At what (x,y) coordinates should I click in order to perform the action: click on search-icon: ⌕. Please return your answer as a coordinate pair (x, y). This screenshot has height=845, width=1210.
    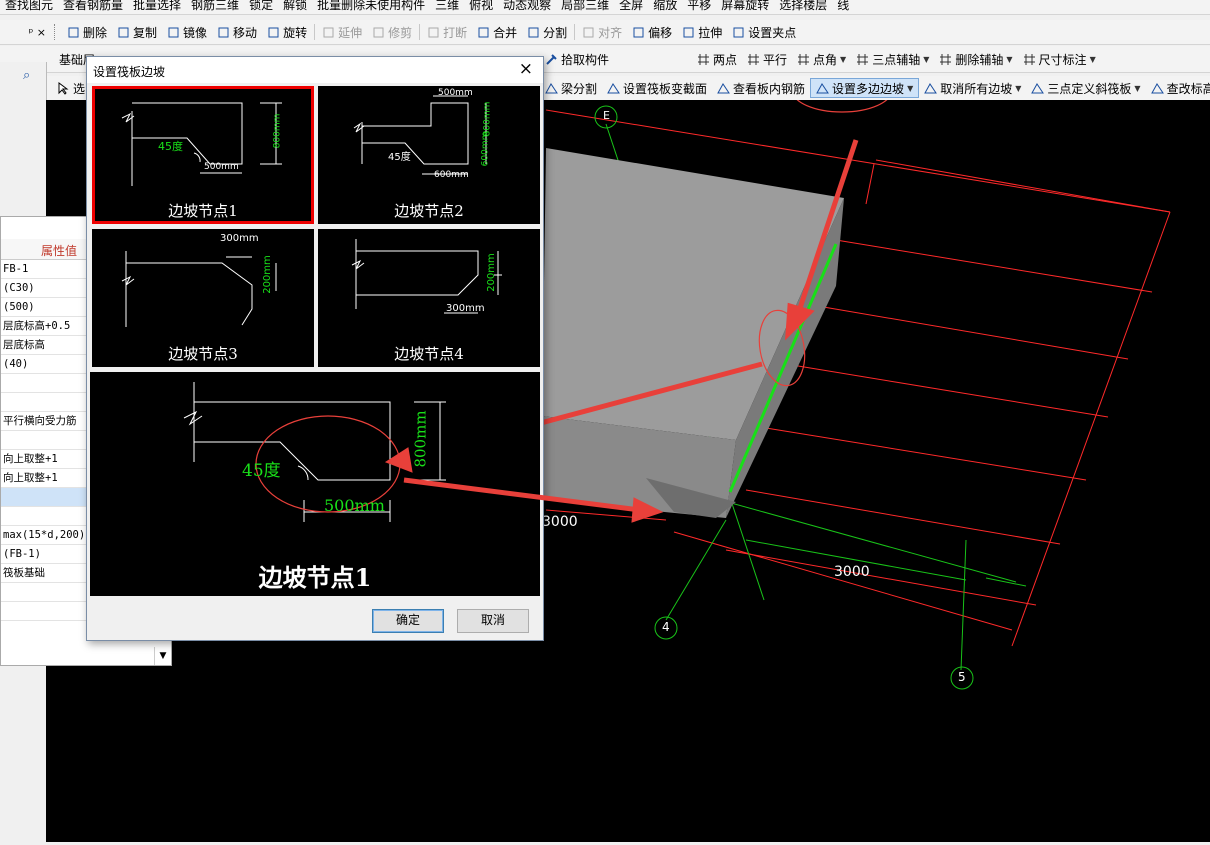
    Looking at the image, I should click on (26, 75).